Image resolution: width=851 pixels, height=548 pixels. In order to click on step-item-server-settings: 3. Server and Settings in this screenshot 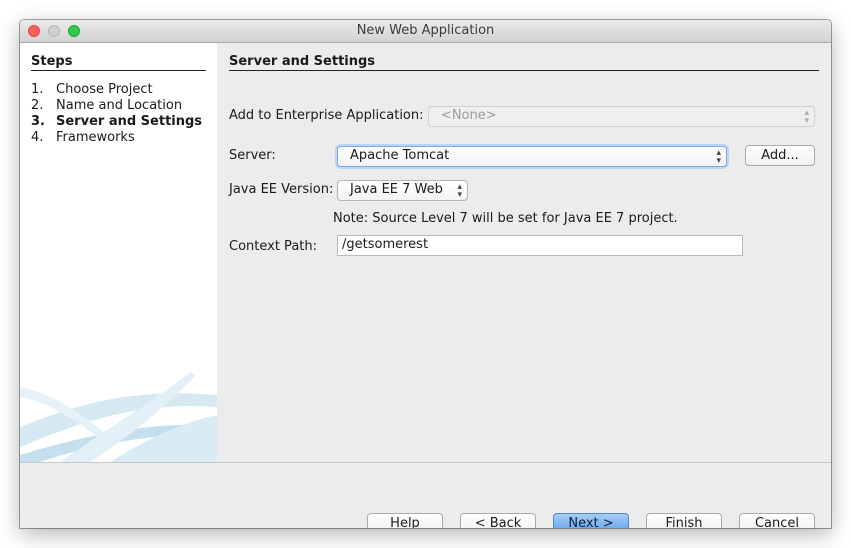, I will do `click(116, 122)`.